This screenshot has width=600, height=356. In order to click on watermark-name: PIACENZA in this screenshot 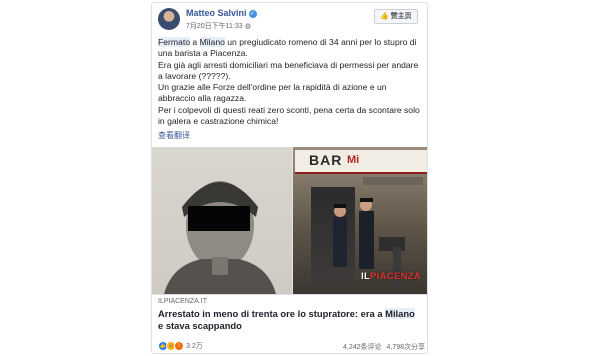, I will do `click(396, 276)`.